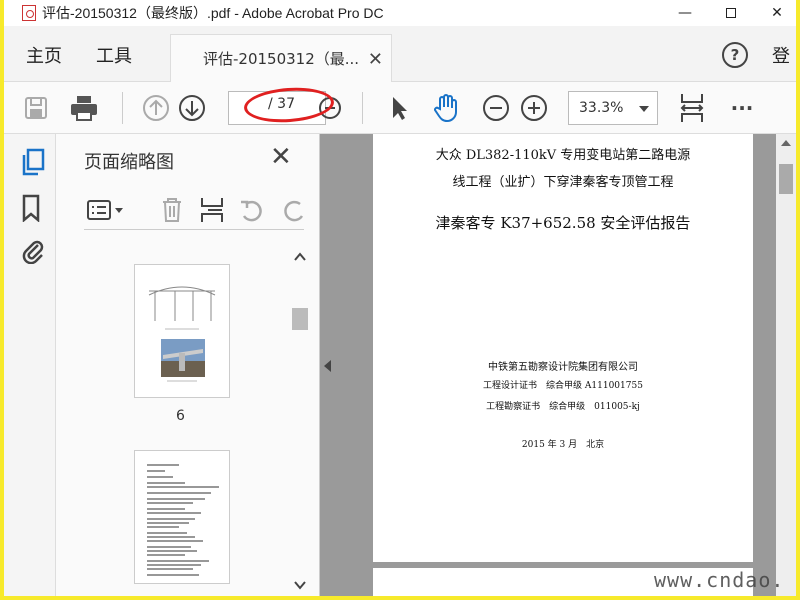 The image size is (800, 600). Describe the element at coordinates (281, 157) in the screenshot. I see `close-panel-button: ✕` at that location.